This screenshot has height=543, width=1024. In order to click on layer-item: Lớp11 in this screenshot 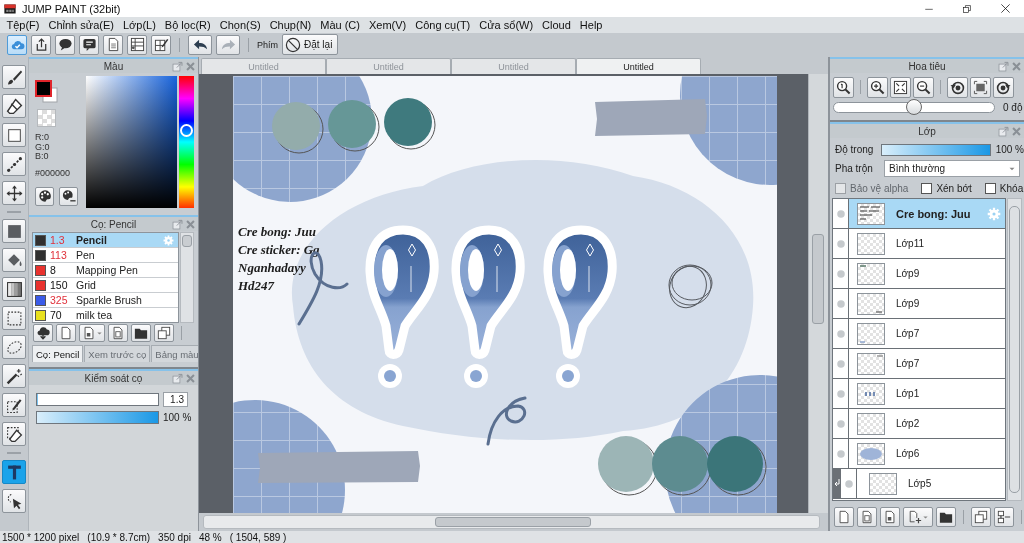, I will do `click(927, 243)`.